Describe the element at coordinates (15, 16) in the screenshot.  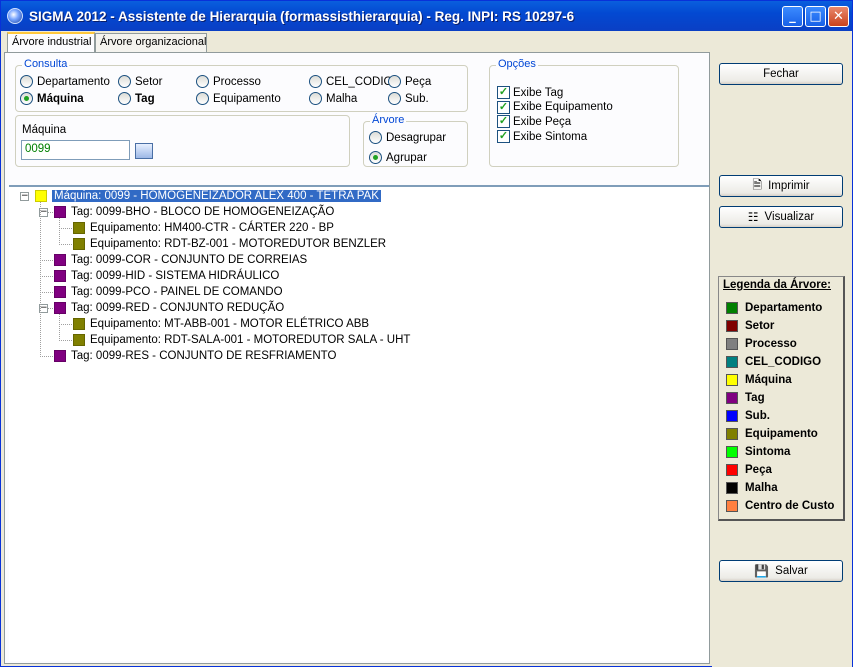
I see `app-icon` at that location.